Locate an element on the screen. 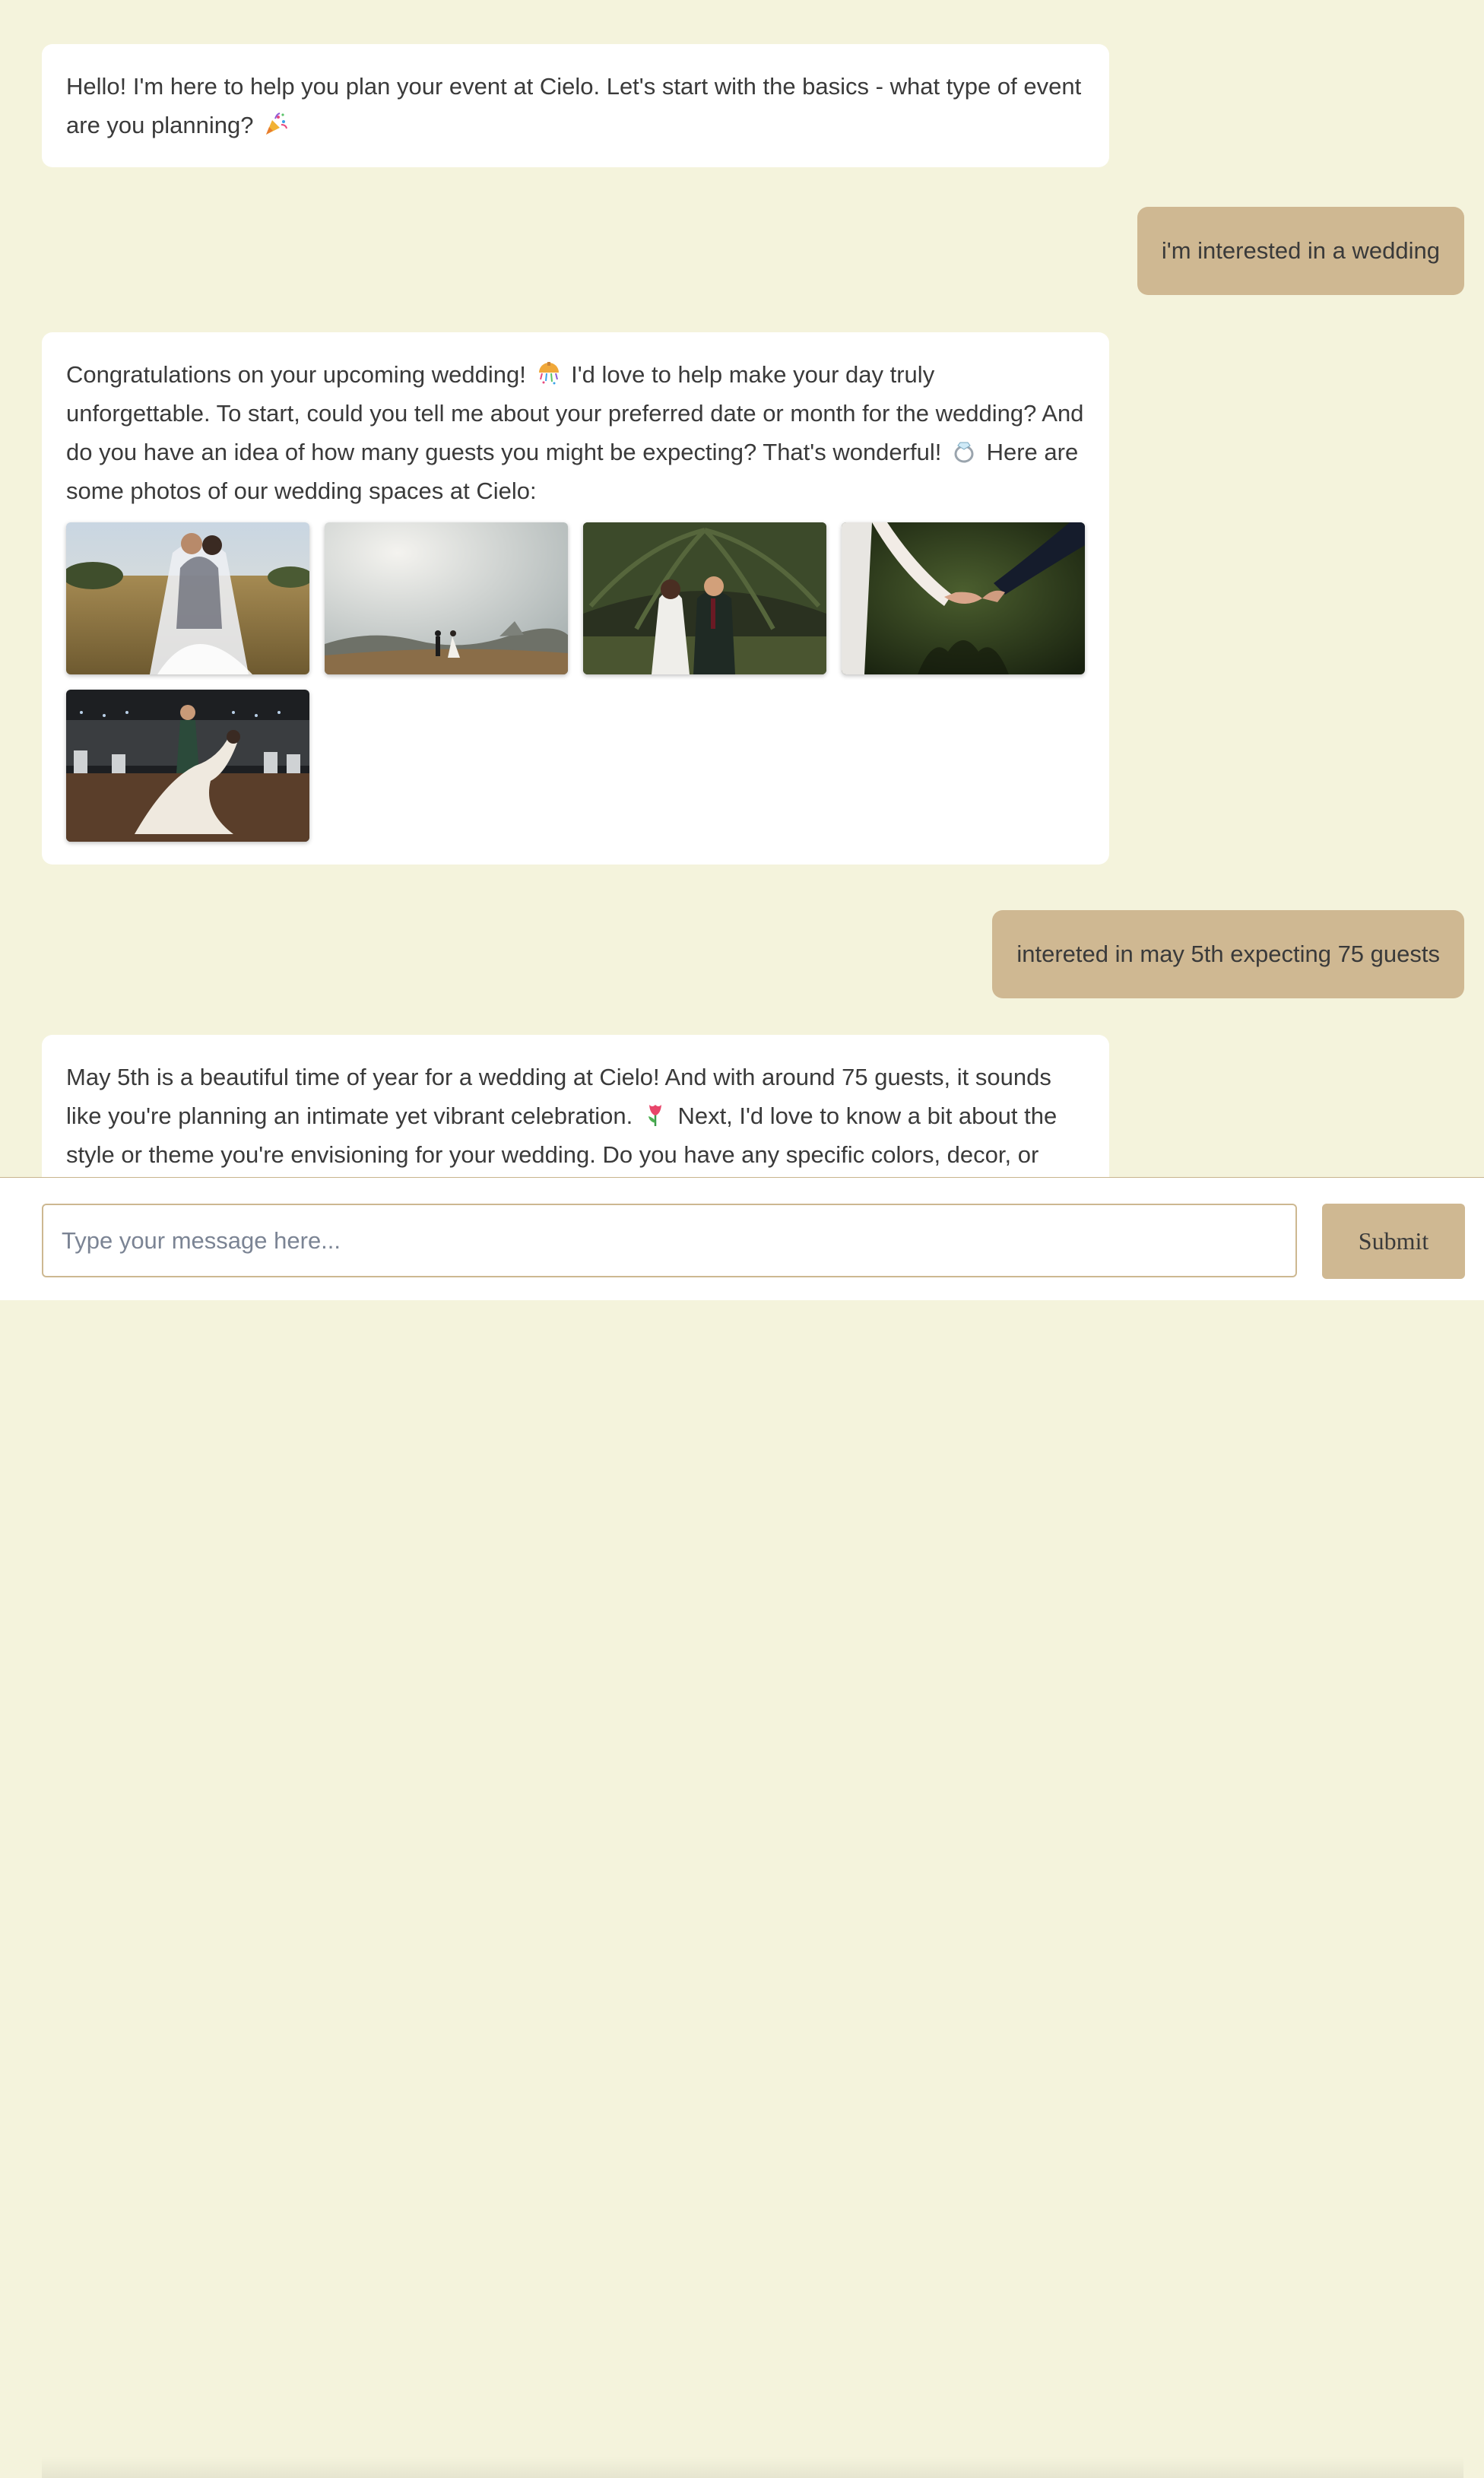 This screenshot has height=2478, width=1484. photo-gallery is located at coordinates (575, 682).